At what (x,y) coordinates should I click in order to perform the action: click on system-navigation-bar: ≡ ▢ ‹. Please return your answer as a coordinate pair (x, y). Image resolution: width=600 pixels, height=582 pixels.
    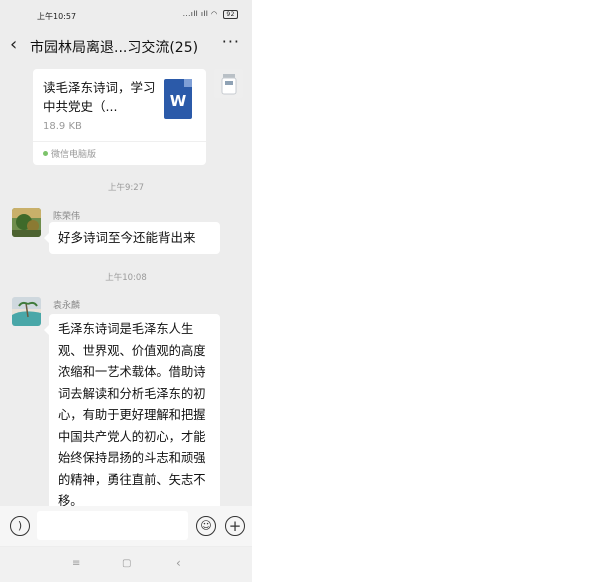
    Looking at the image, I should click on (126, 564).